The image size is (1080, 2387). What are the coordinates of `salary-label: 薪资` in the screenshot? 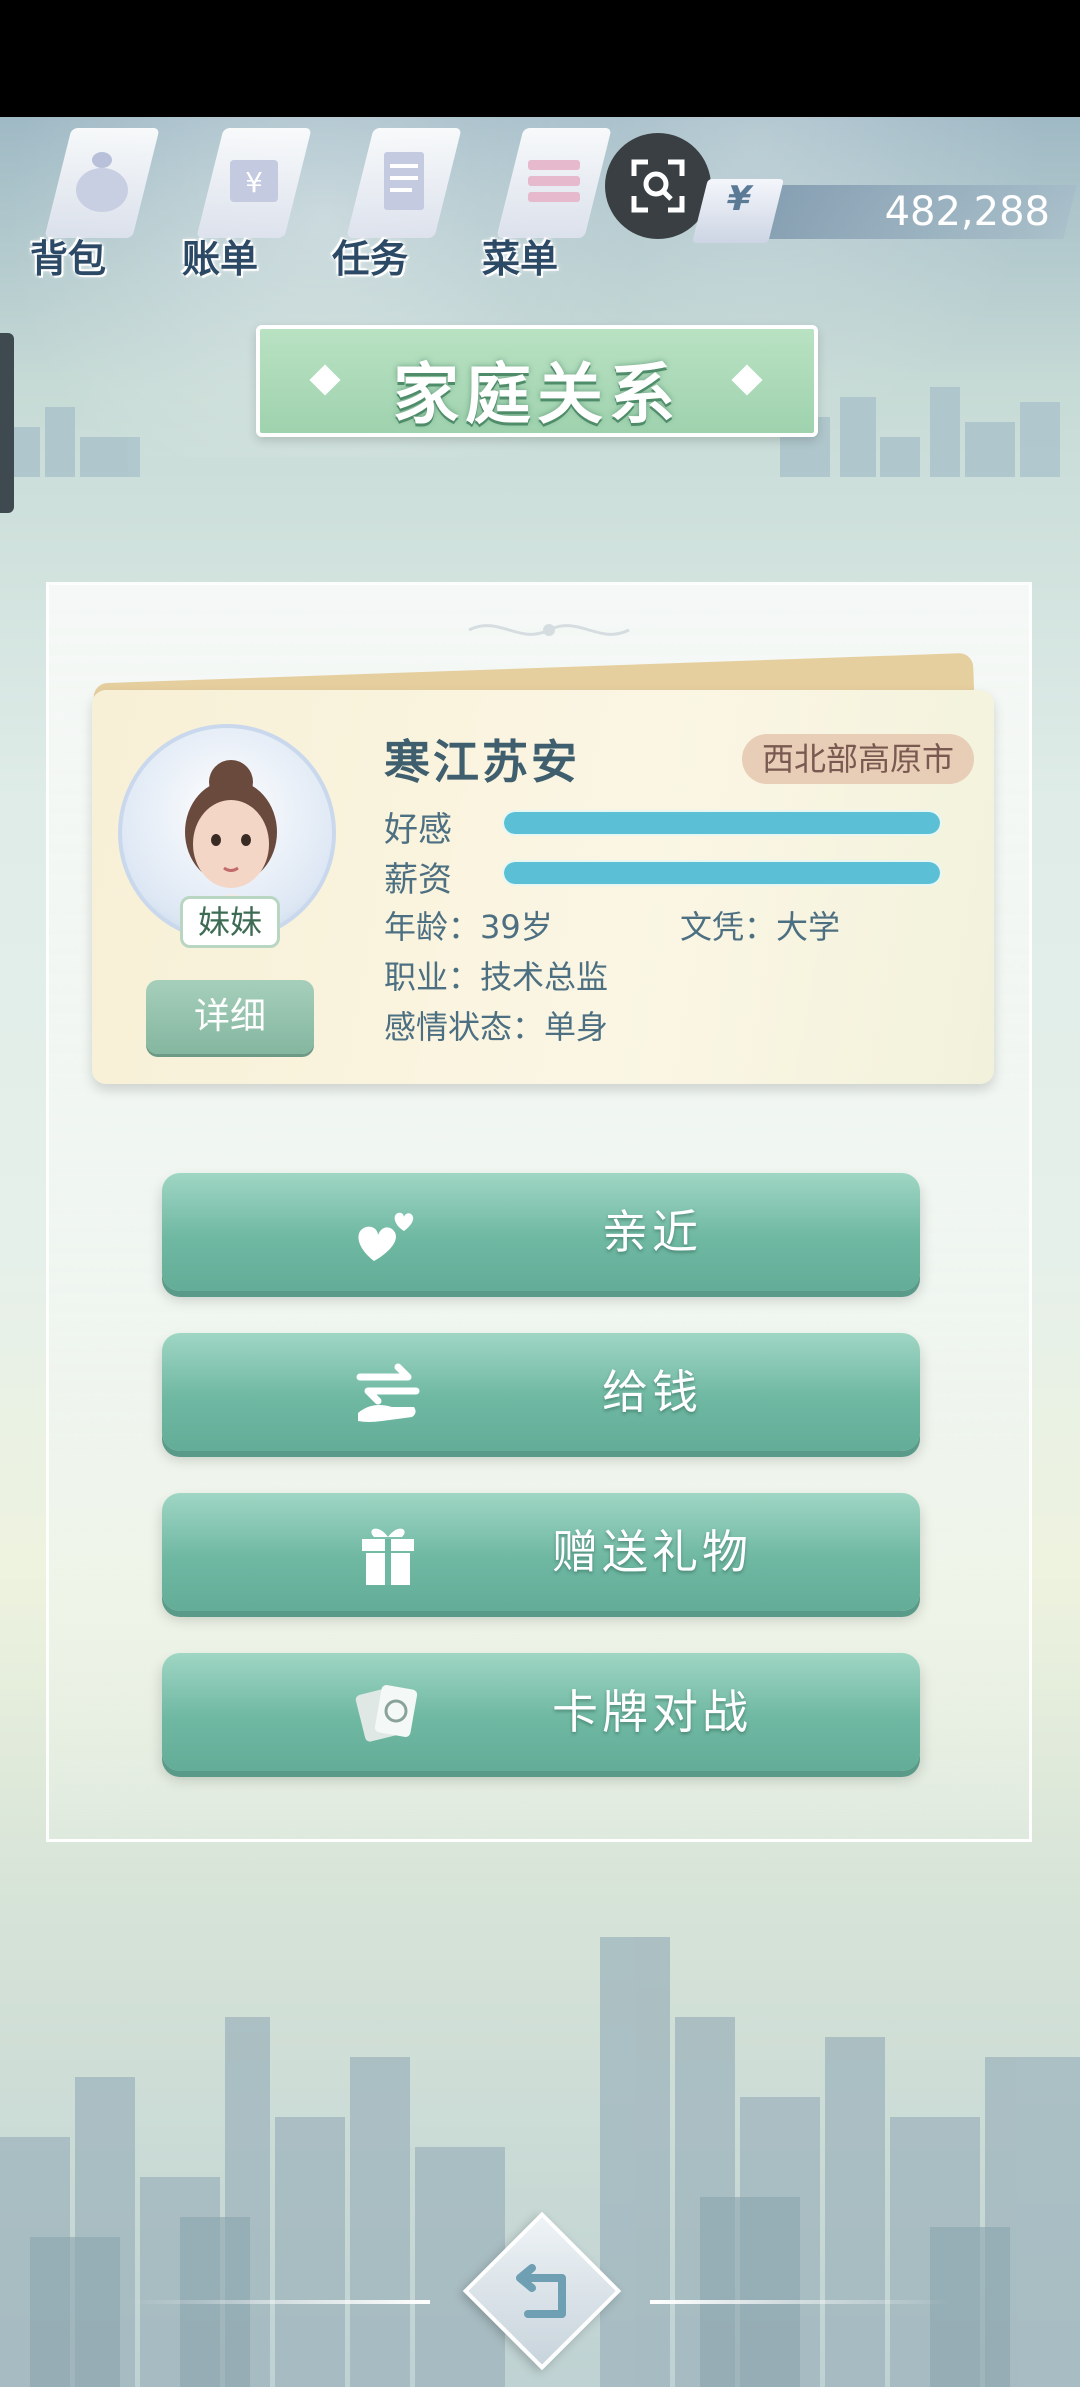 It's located at (418, 880).